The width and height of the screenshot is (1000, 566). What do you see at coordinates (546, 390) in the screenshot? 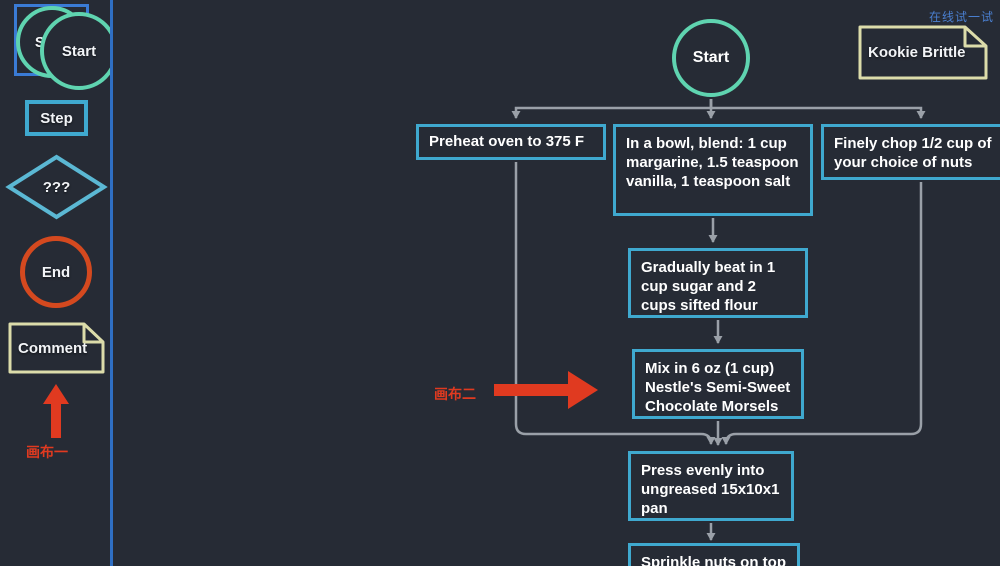
I see `annotation-arrow-right-icon` at bounding box center [546, 390].